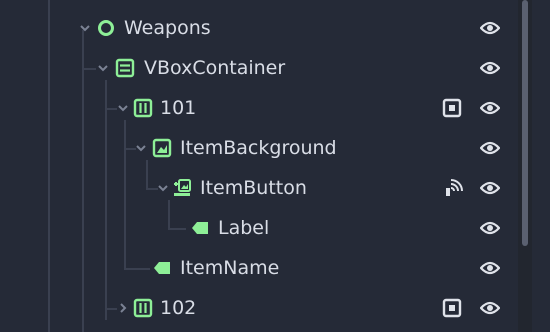  What do you see at coordinates (178, 308) in the screenshot?
I see `tree-node-label: 102` at bounding box center [178, 308].